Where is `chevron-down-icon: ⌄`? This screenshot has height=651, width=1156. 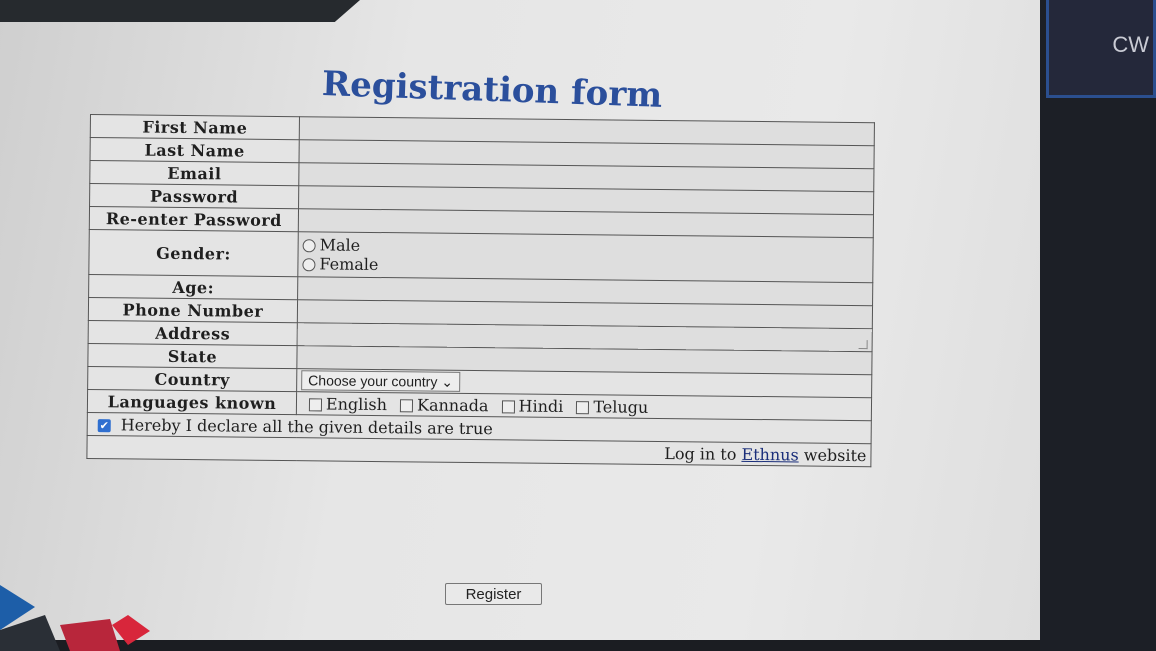
chevron-down-icon: ⌄ is located at coordinates (447, 381).